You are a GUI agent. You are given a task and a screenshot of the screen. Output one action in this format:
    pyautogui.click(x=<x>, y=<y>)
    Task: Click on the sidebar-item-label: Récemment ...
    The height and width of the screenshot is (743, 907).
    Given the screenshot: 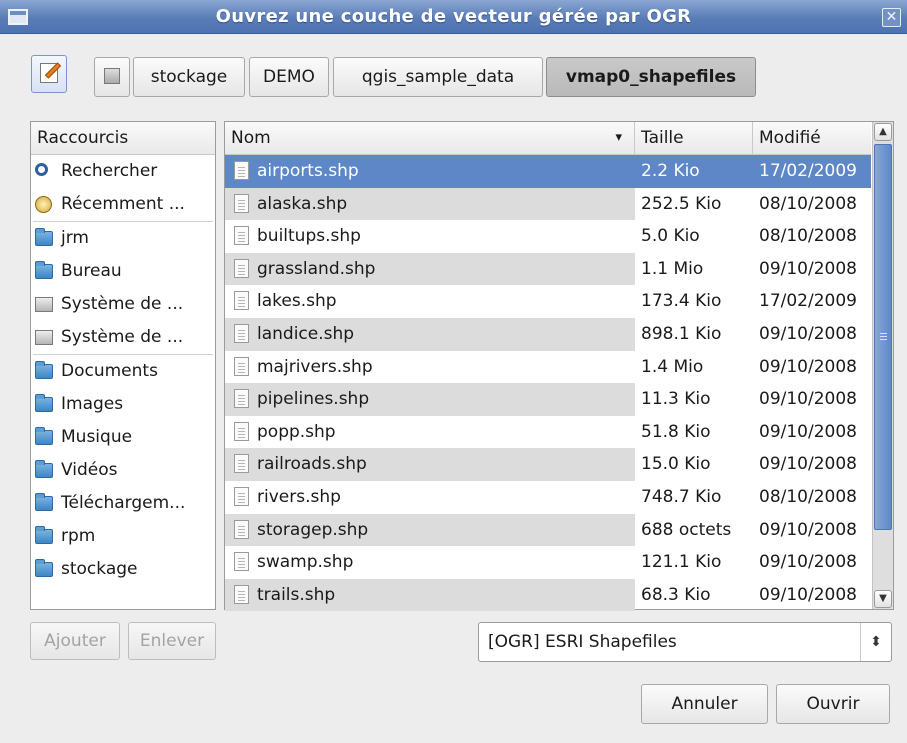 What is the action you would take?
    pyautogui.click(x=123, y=204)
    